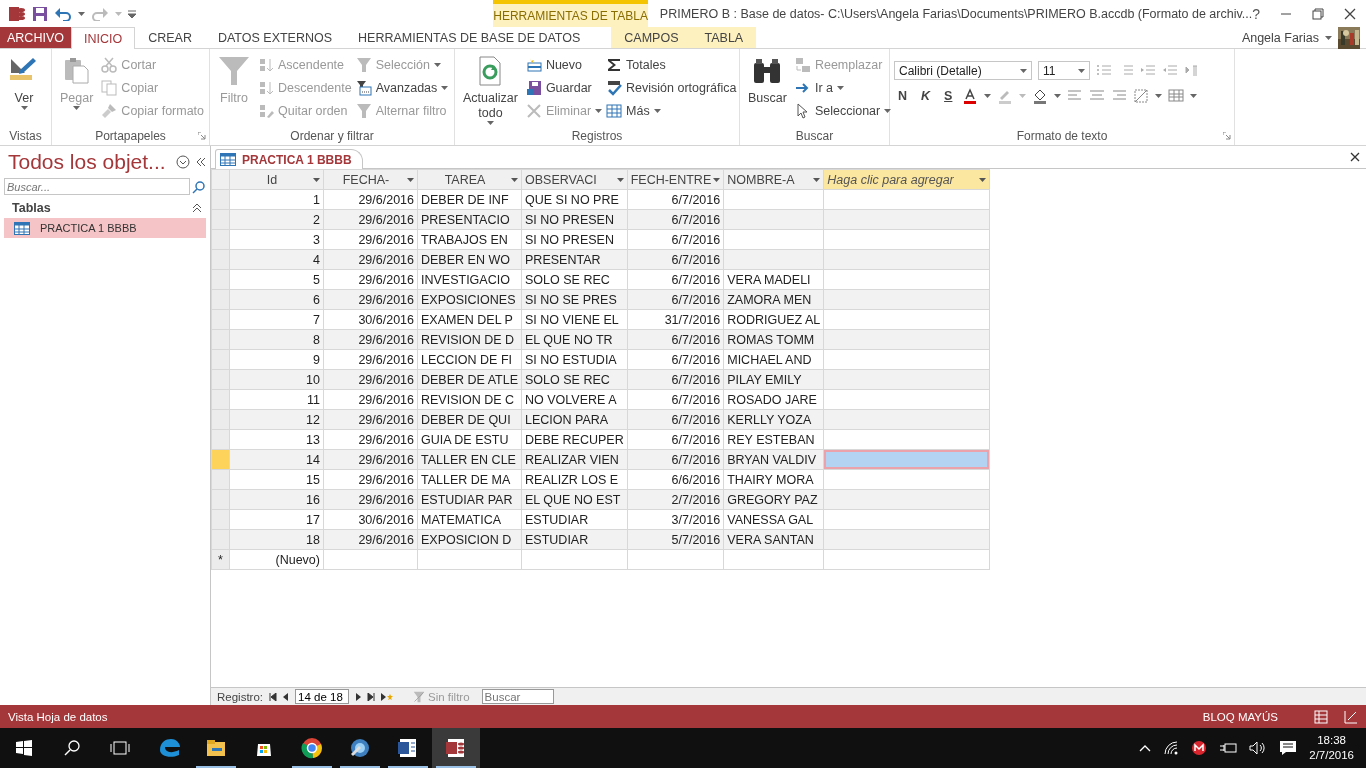  What do you see at coordinates (1321, 716) in the screenshot?
I see `datasheet-view-icon` at bounding box center [1321, 716].